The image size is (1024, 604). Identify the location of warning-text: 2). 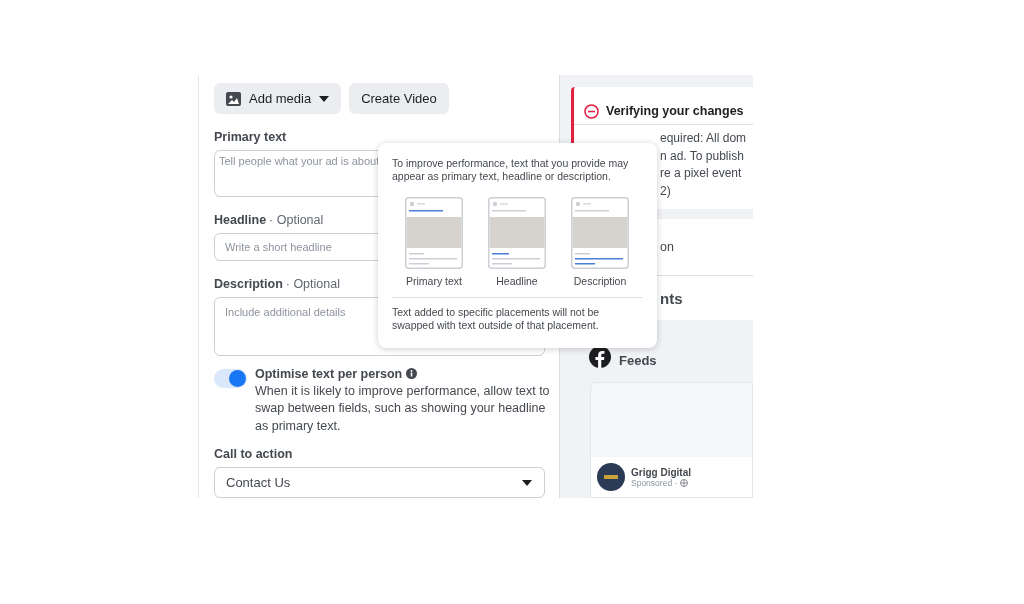
(666, 191).